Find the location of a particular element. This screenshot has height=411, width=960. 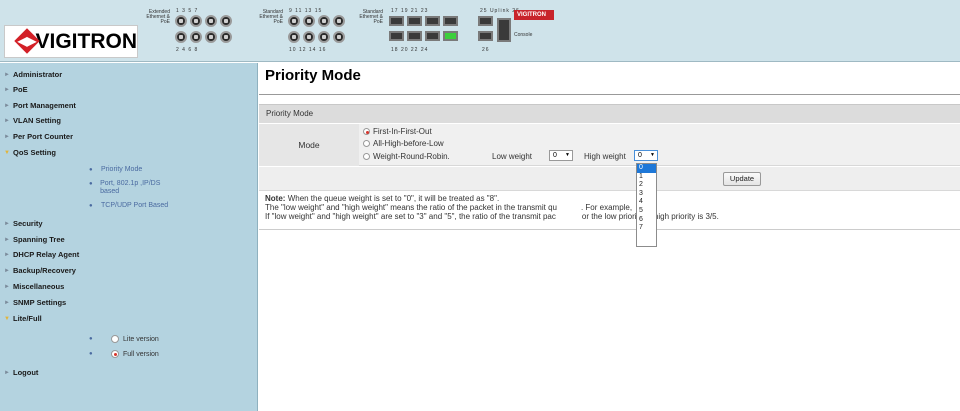

sidebar-item-dhcp-relay-agent: ► DHCP Relay Agent is located at coordinates (41, 254).